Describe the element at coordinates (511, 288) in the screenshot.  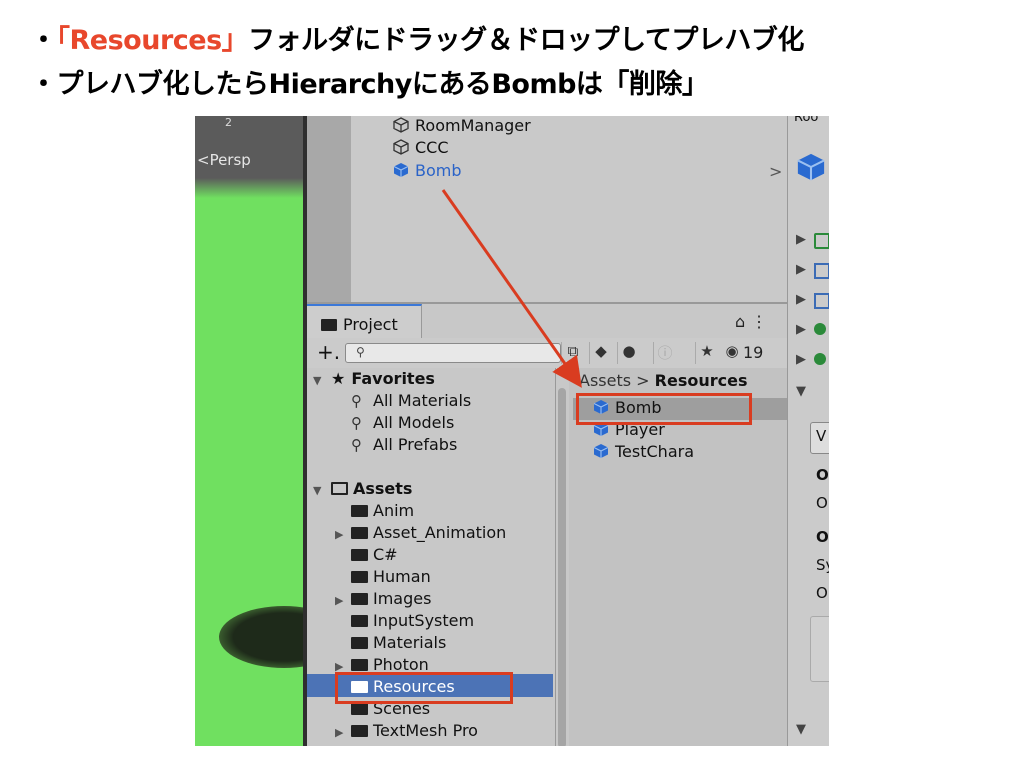
I see `drag-arrow-icon` at that location.